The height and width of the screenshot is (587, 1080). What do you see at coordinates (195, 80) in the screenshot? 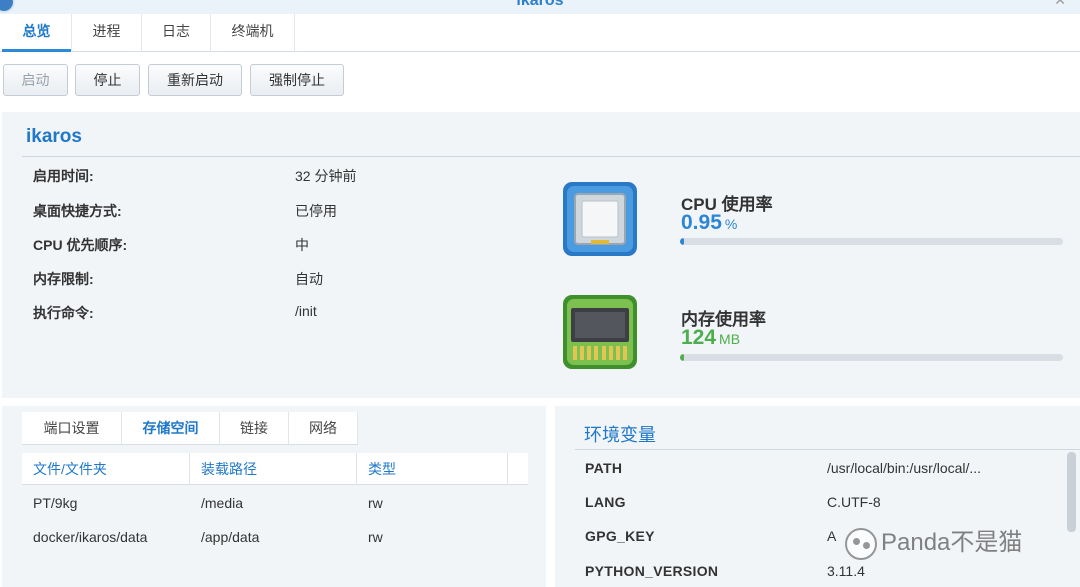
I see `restart-button: 重新启动` at bounding box center [195, 80].